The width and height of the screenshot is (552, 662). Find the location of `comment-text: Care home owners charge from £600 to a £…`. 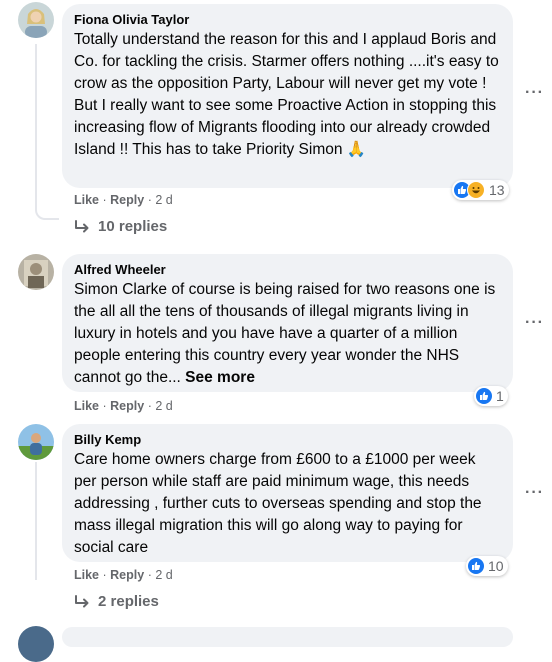

comment-text: Care home owners charge from £600 to a £… is located at coordinates (278, 503).